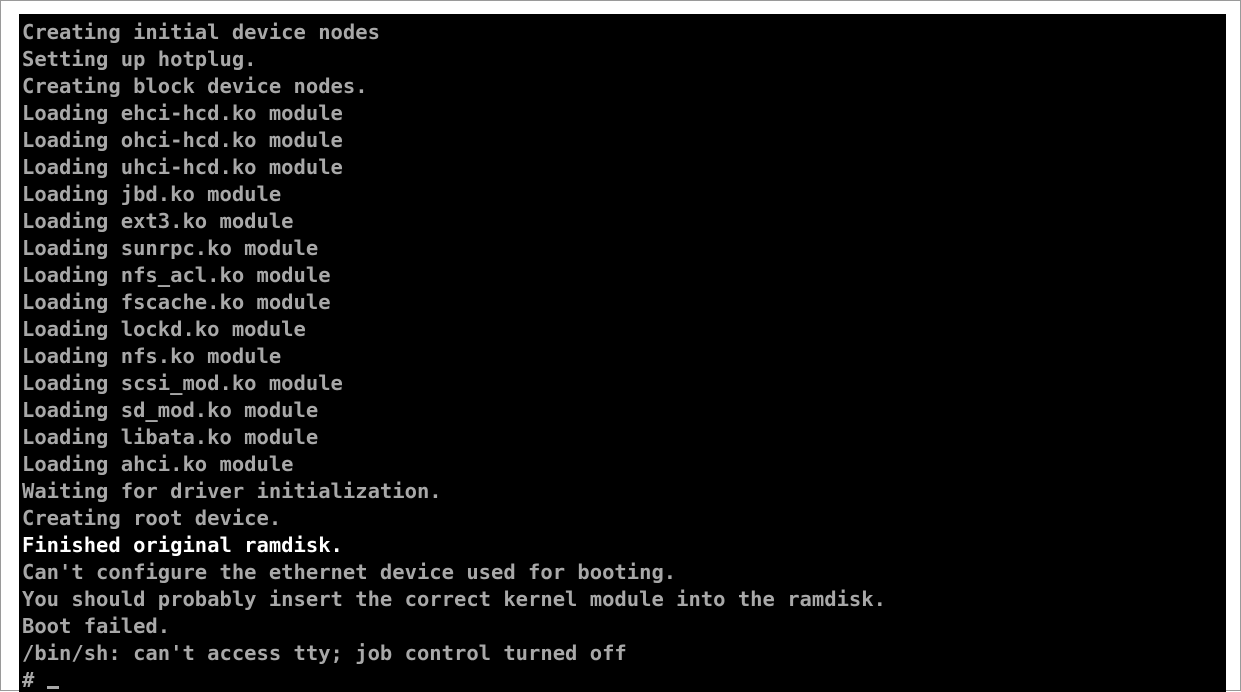 This screenshot has height=692, width=1241. What do you see at coordinates (454, 679) in the screenshot?
I see `shell-prompt-line: #` at bounding box center [454, 679].